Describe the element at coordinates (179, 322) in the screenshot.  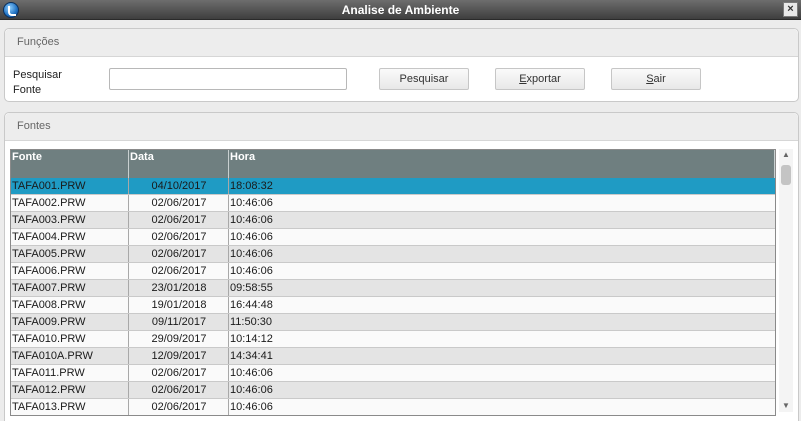
I see `cell-data: 09/11/2017` at that location.